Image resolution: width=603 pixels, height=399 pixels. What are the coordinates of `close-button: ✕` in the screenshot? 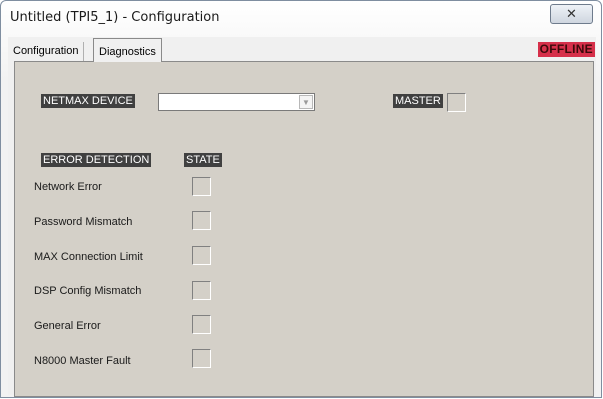 It's located at (571, 14).